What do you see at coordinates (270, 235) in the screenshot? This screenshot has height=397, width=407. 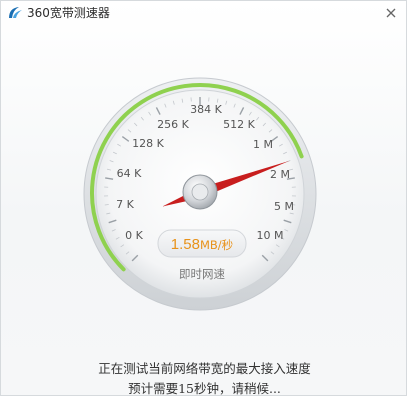 I see `scale-label-10m: 10 M` at bounding box center [270, 235].